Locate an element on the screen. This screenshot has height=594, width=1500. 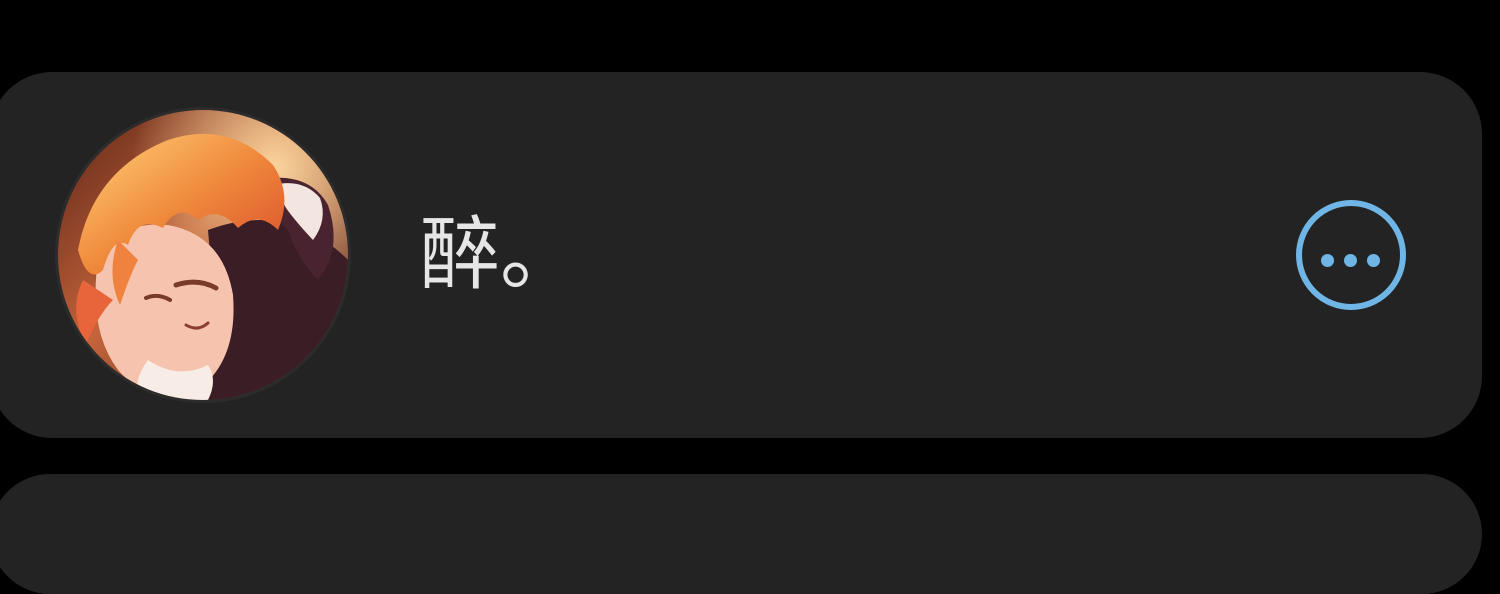
avatar is located at coordinates (203, 255).